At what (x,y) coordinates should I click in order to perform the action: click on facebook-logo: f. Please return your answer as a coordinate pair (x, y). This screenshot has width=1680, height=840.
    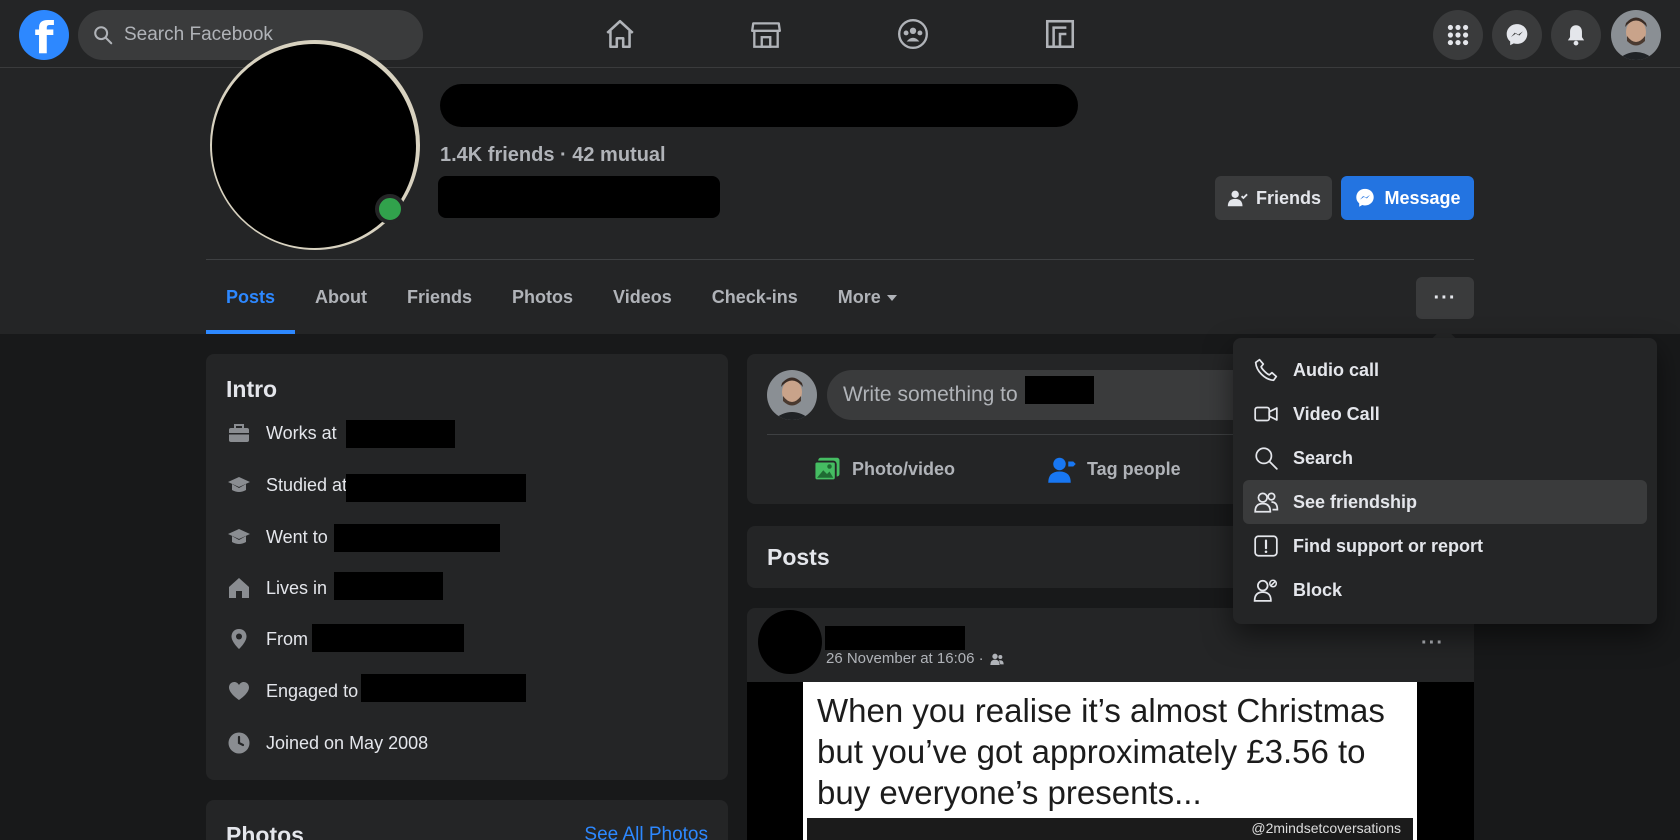
    Looking at the image, I should click on (44, 35).